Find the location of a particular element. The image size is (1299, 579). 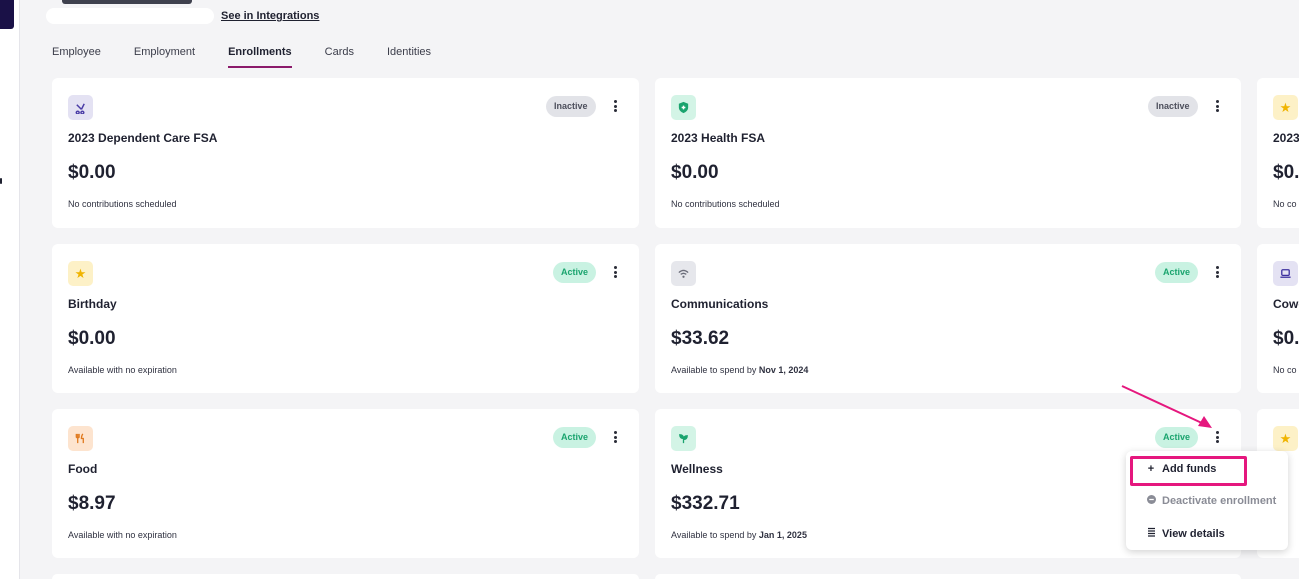

expiry-date: Jan 1, 2025 is located at coordinates (782, 535).